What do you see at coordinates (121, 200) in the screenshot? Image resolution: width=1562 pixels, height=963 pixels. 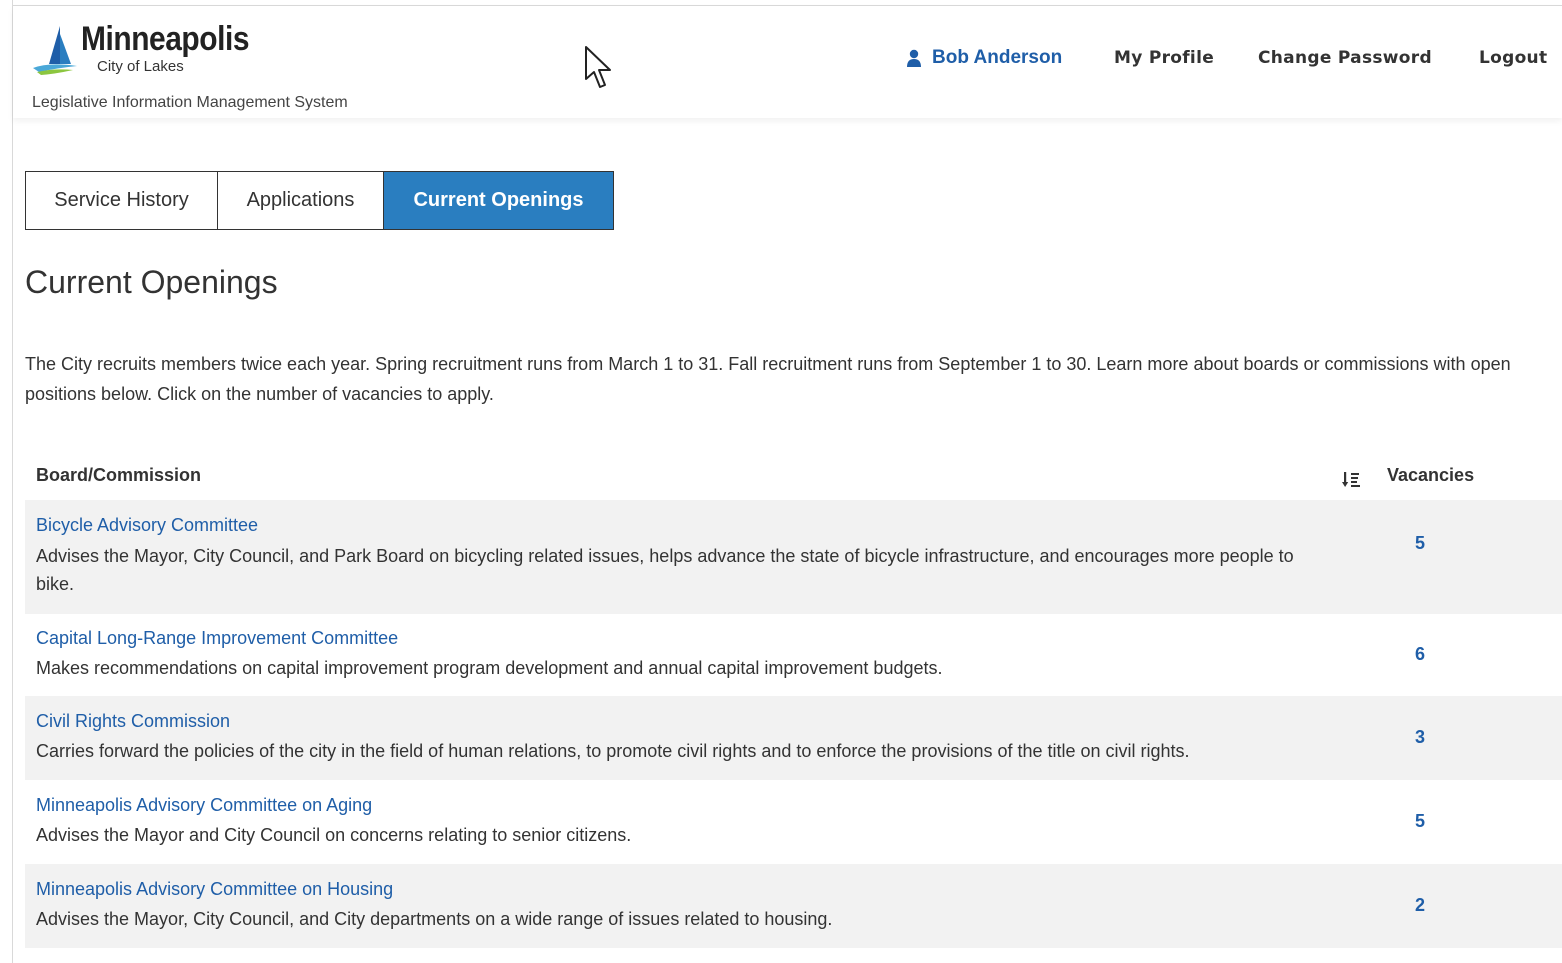 I see `tab-service-history: Service History` at bounding box center [121, 200].